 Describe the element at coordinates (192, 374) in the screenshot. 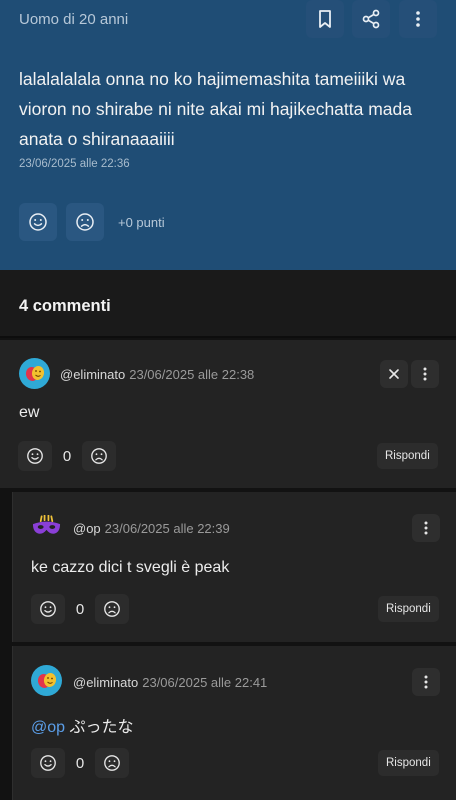

I see `comment-timestamp: 23/06/2025 alle 22:38` at that location.